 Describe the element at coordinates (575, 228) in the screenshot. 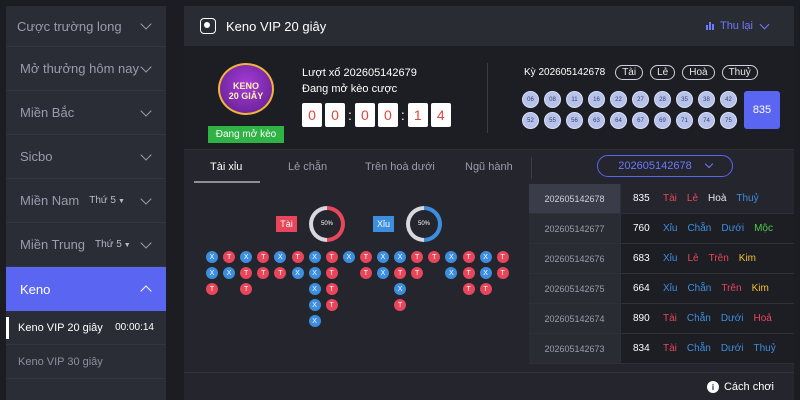

I see `history-period-id: 202605142677` at that location.